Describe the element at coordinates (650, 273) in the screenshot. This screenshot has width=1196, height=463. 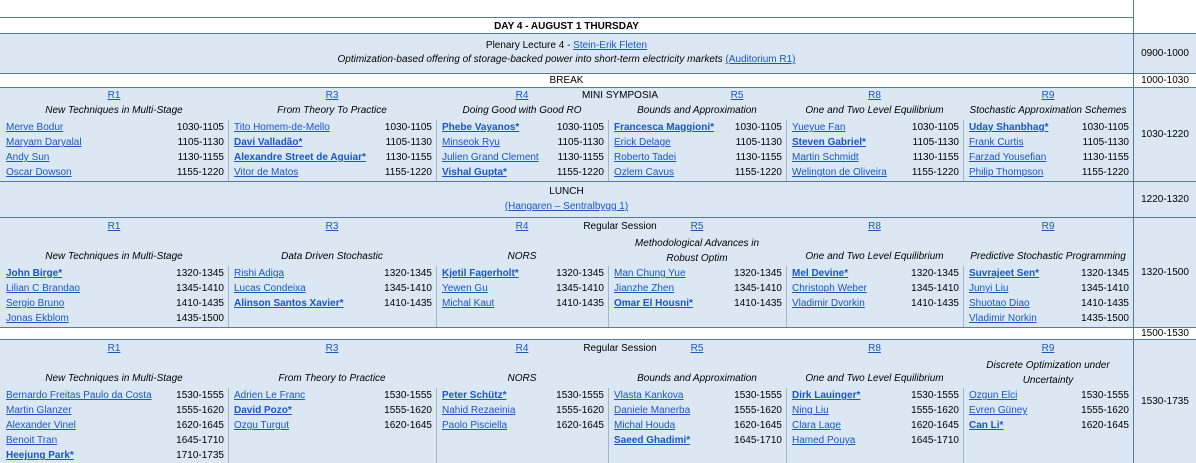
I see `speaker-link: Man Chung Yue` at that location.